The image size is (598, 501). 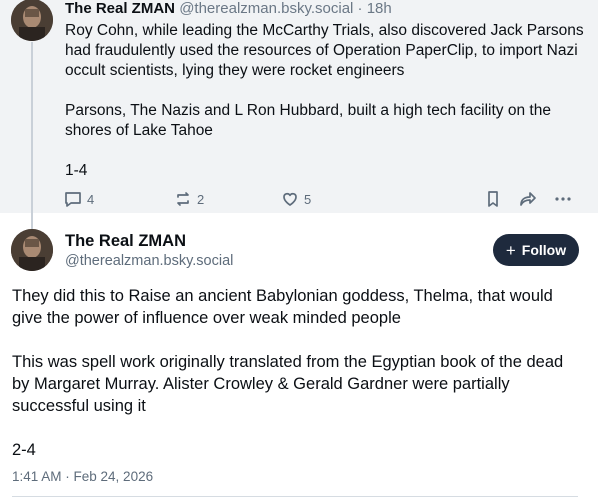 I want to click on repost-button: 2, so click(x=188, y=199).